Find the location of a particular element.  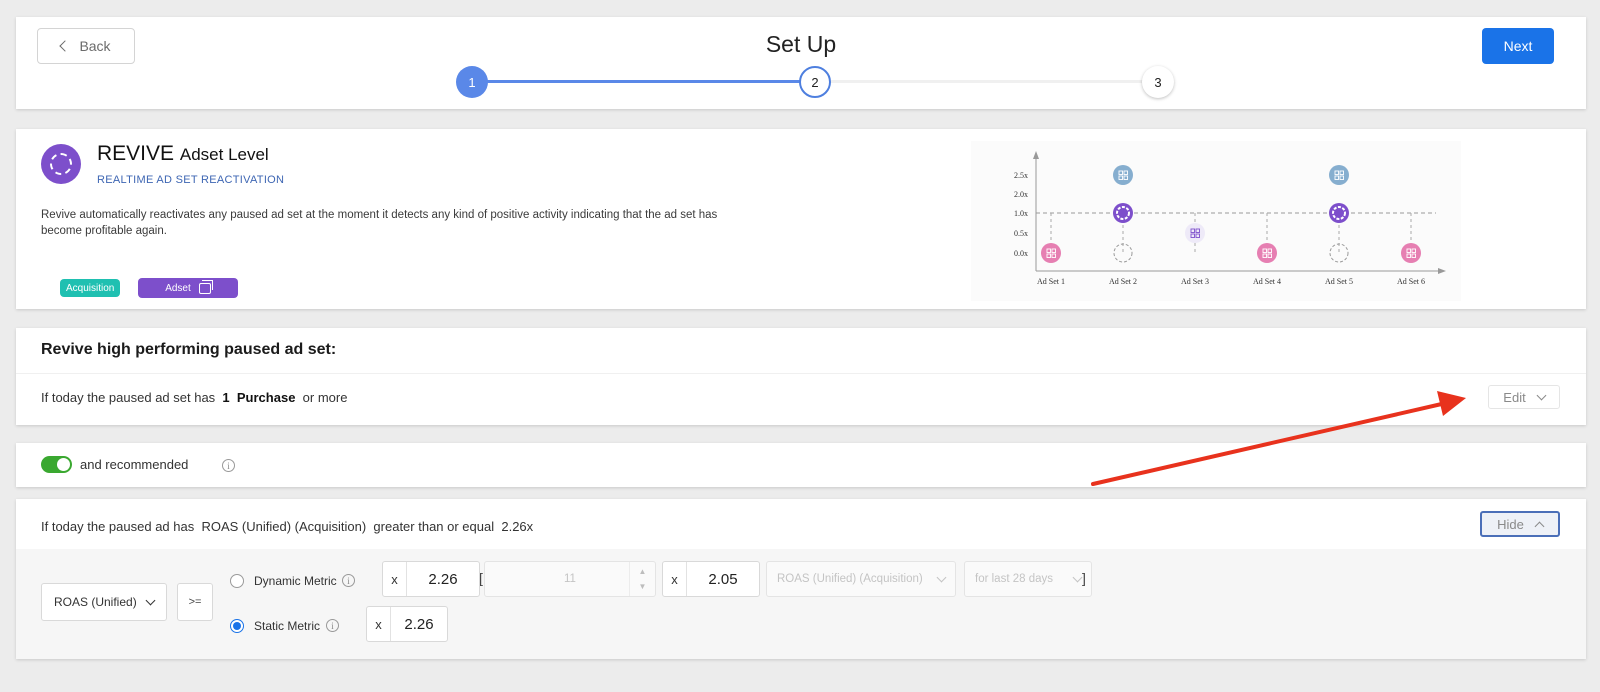

dynamic-multiplier-input: x 2.26 is located at coordinates (431, 579).